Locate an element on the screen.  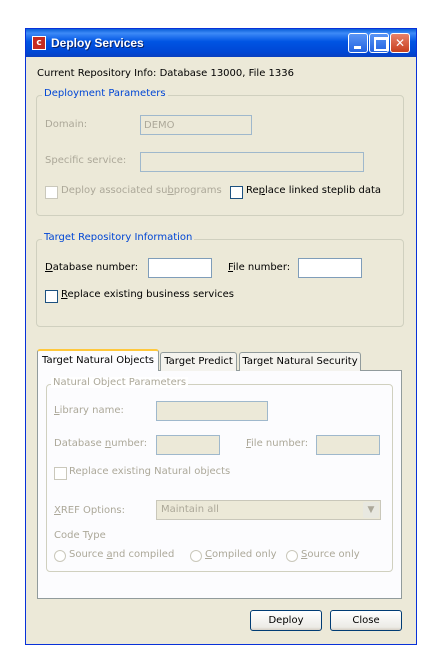
chevron-down-icon: ▼ is located at coordinates (371, 510).